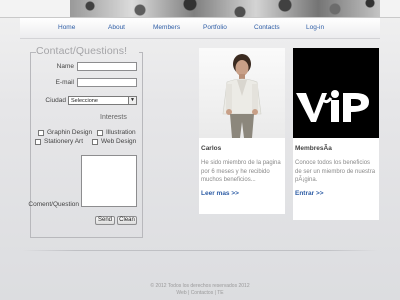  What do you see at coordinates (100, 133) in the screenshot?
I see `checkbox-illustration` at bounding box center [100, 133].